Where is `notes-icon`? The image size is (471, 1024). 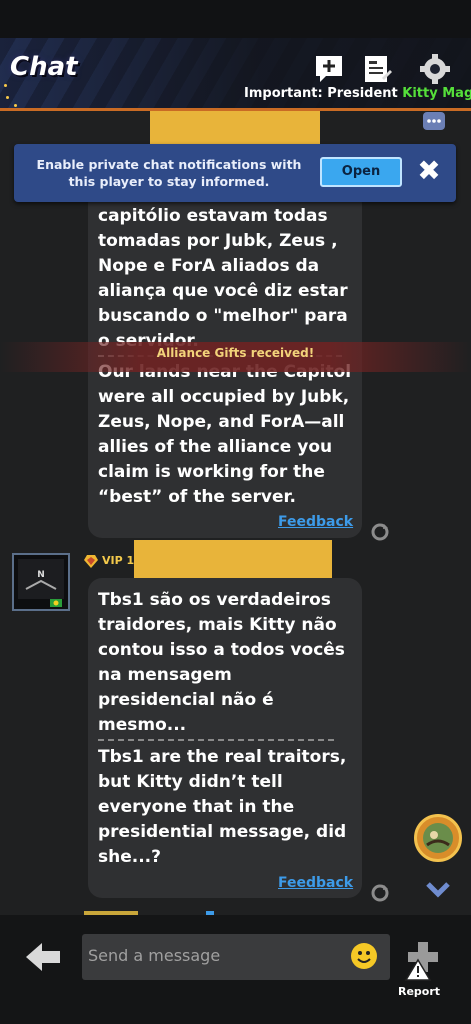
notes-icon is located at coordinates (377, 69).